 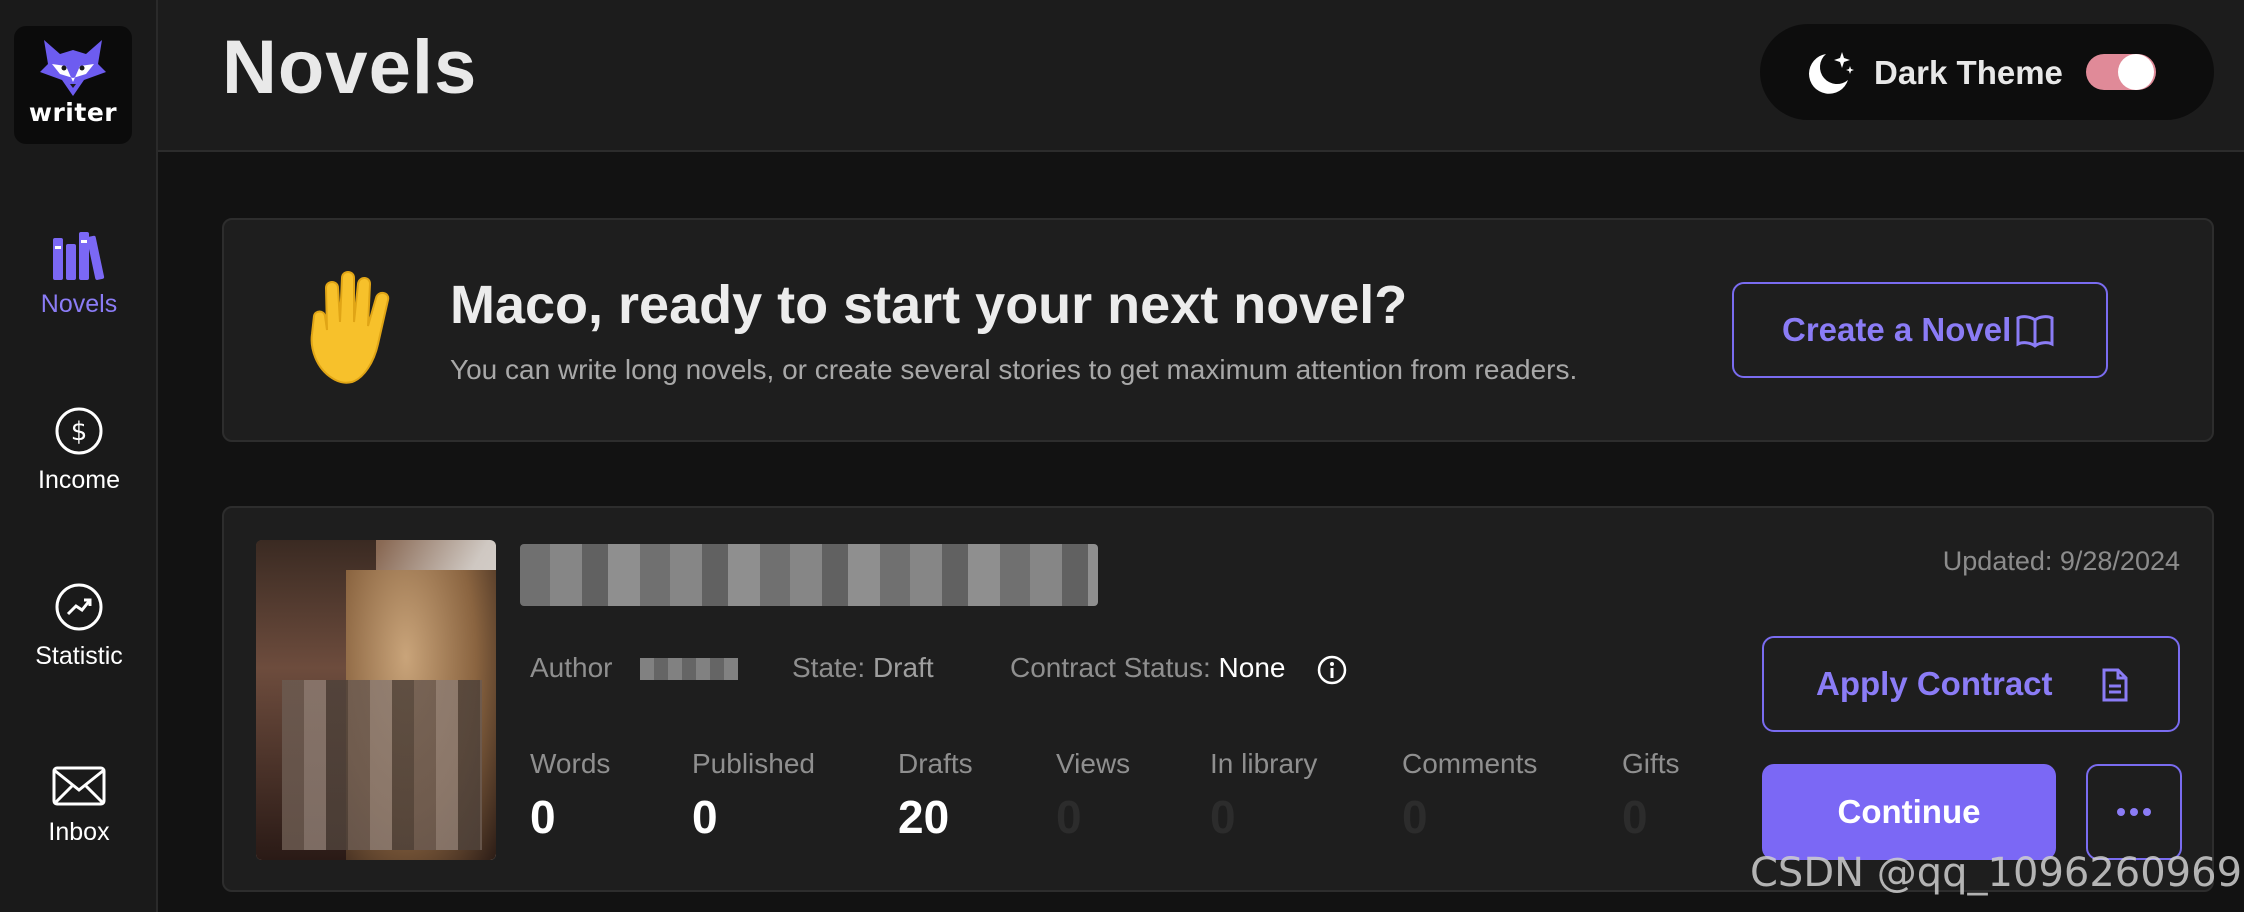 I want to click on stat-label: Comments, so click(x=1470, y=763).